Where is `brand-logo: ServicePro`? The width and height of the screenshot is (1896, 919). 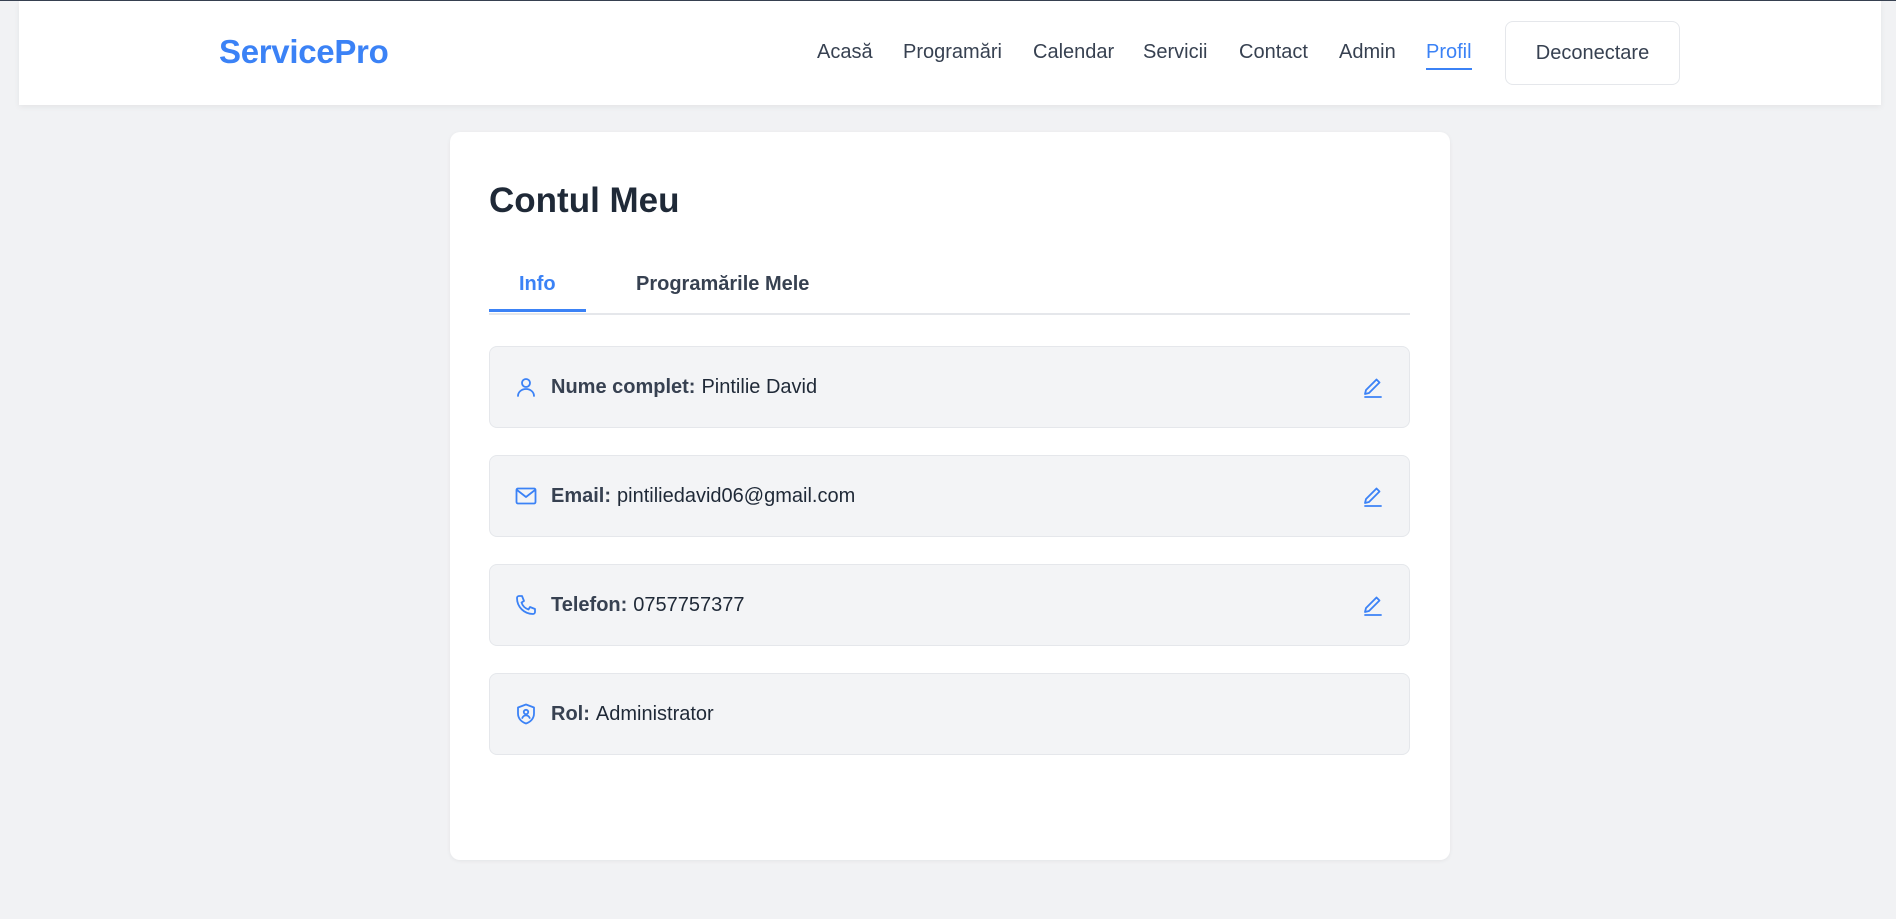
brand-logo: ServicePro is located at coordinates (304, 52).